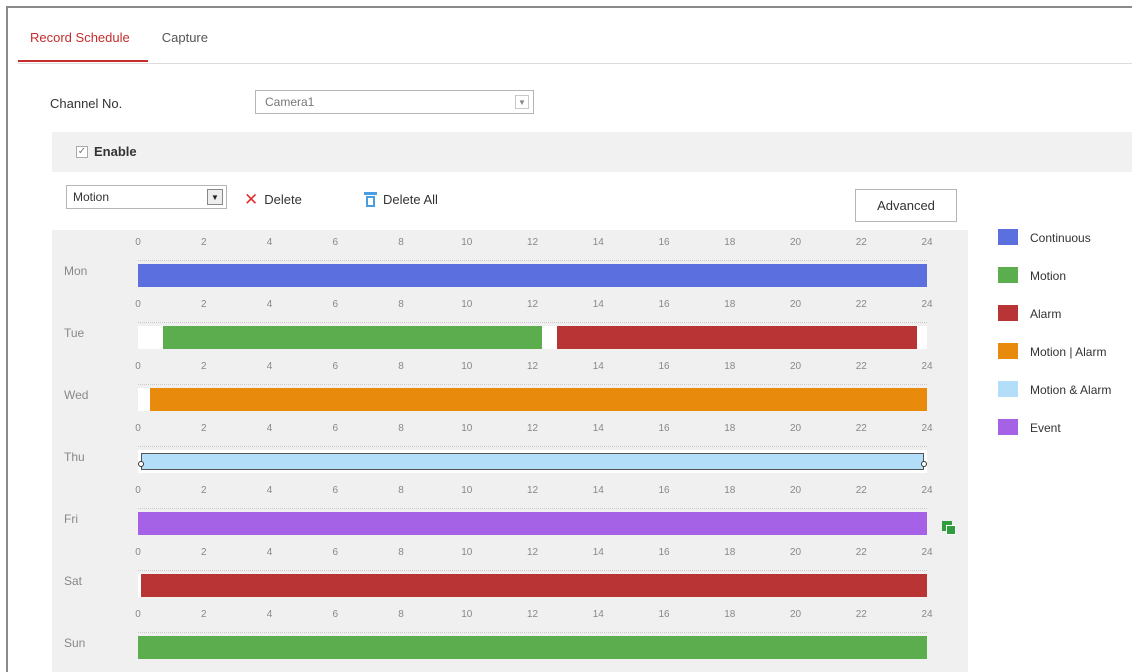 The height and width of the screenshot is (672, 1132). What do you see at coordinates (75, 643) in the screenshot?
I see `day-label: Sun` at bounding box center [75, 643].